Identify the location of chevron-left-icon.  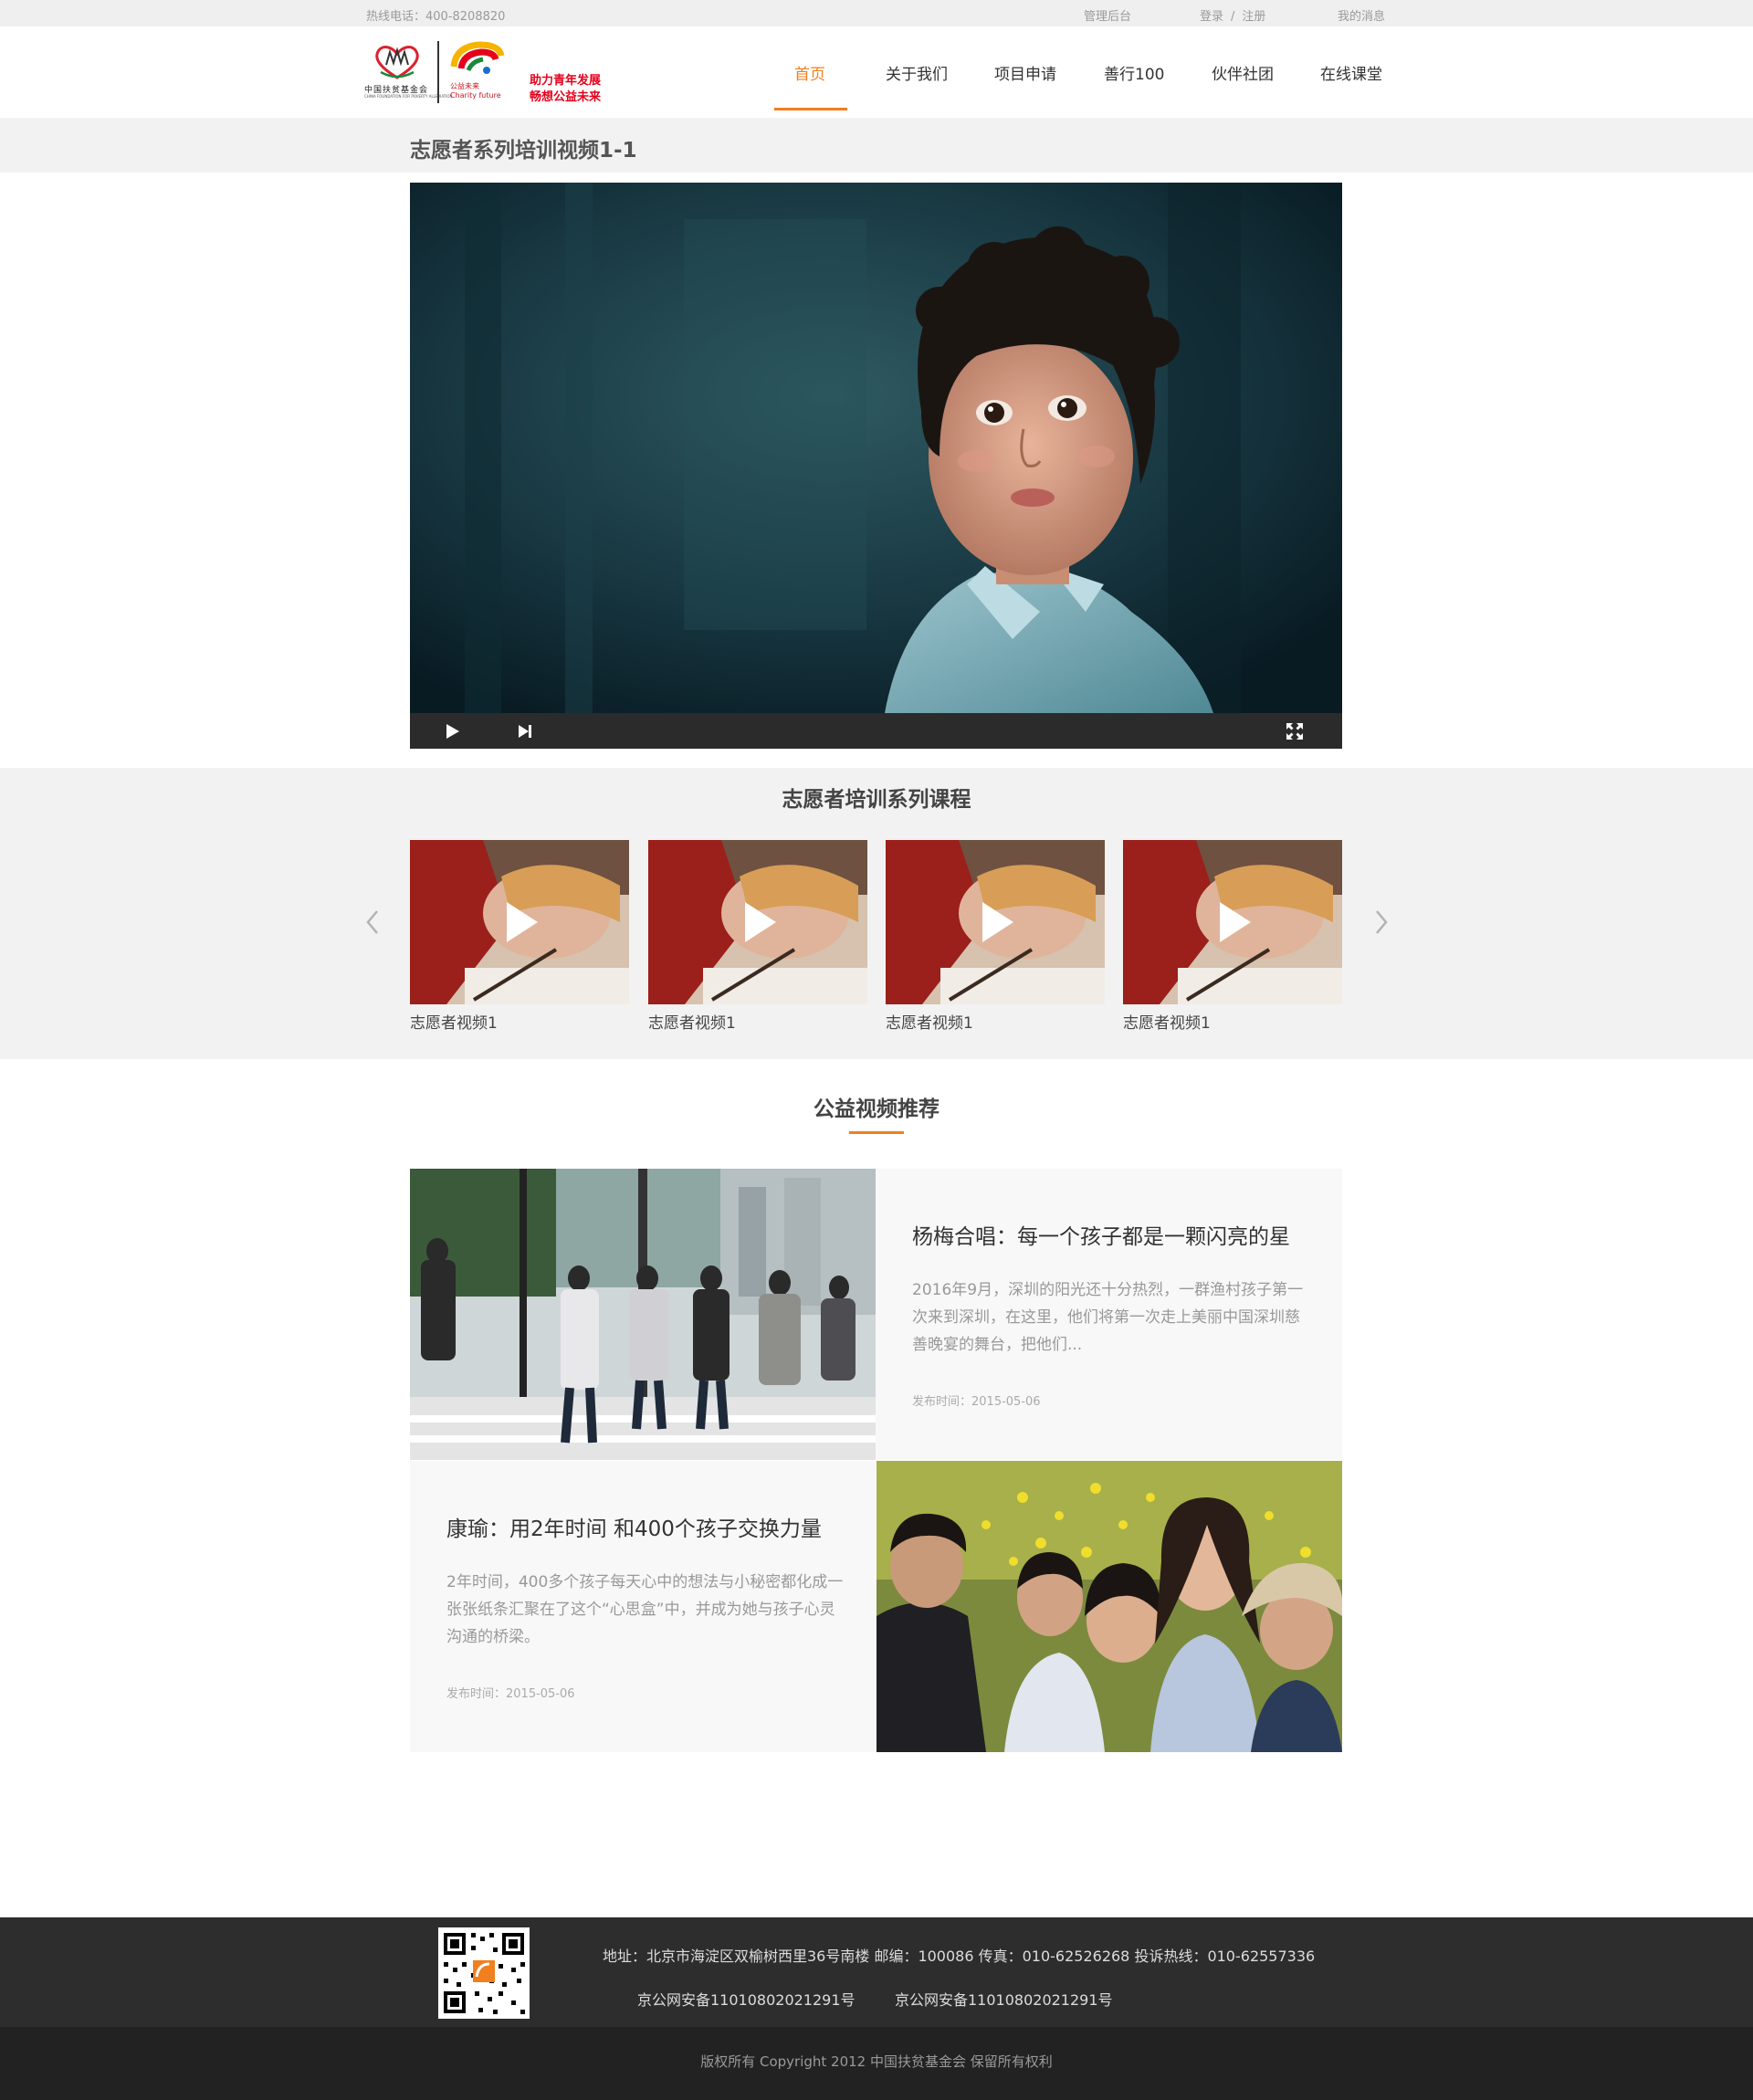
(372, 923).